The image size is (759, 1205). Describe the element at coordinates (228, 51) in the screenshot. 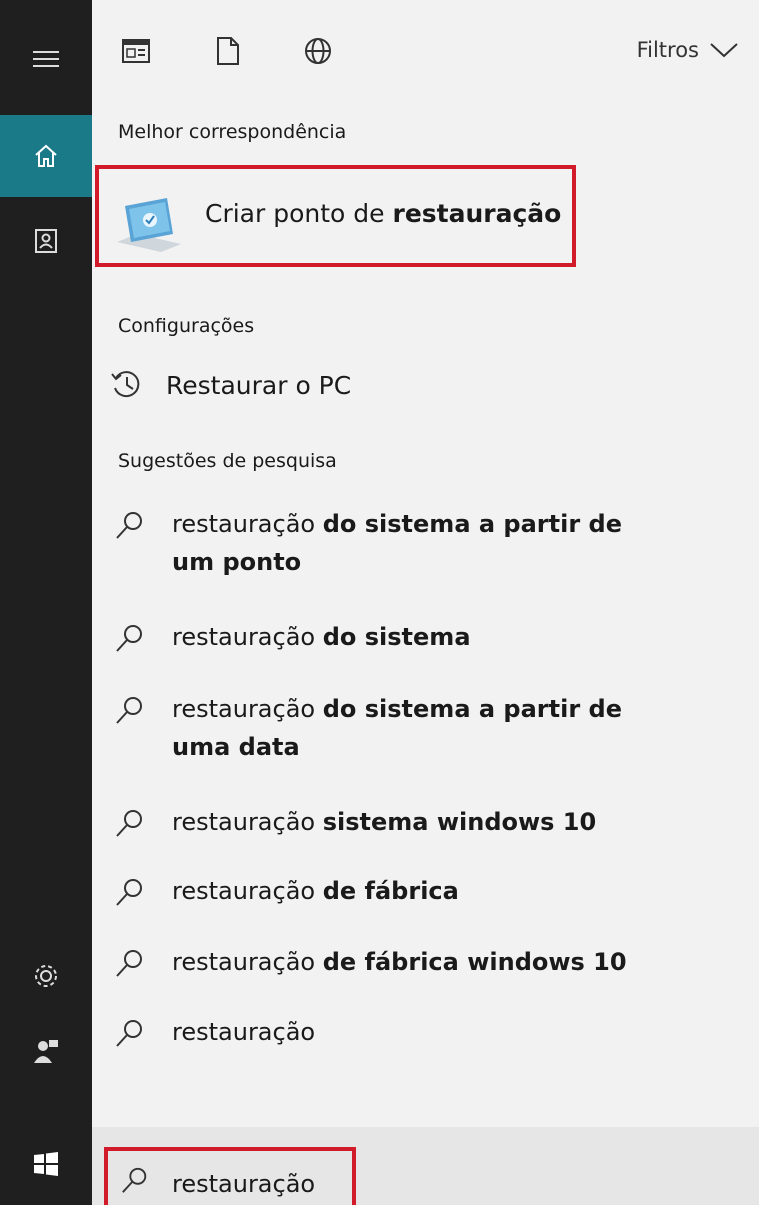

I see `document-icon` at that location.